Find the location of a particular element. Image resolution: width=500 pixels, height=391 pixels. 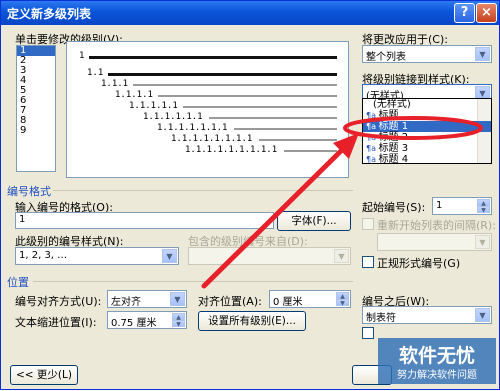

enter-format-input: 1 is located at coordinates (144, 220).